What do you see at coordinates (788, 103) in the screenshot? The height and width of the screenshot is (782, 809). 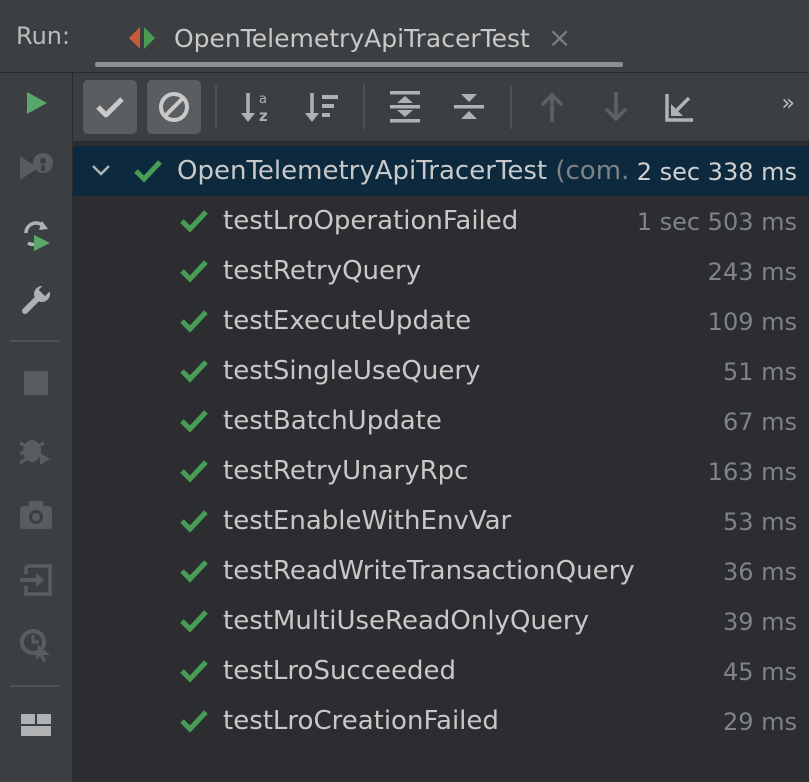 I see `more-actions-icon: »` at bounding box center [788, 103].